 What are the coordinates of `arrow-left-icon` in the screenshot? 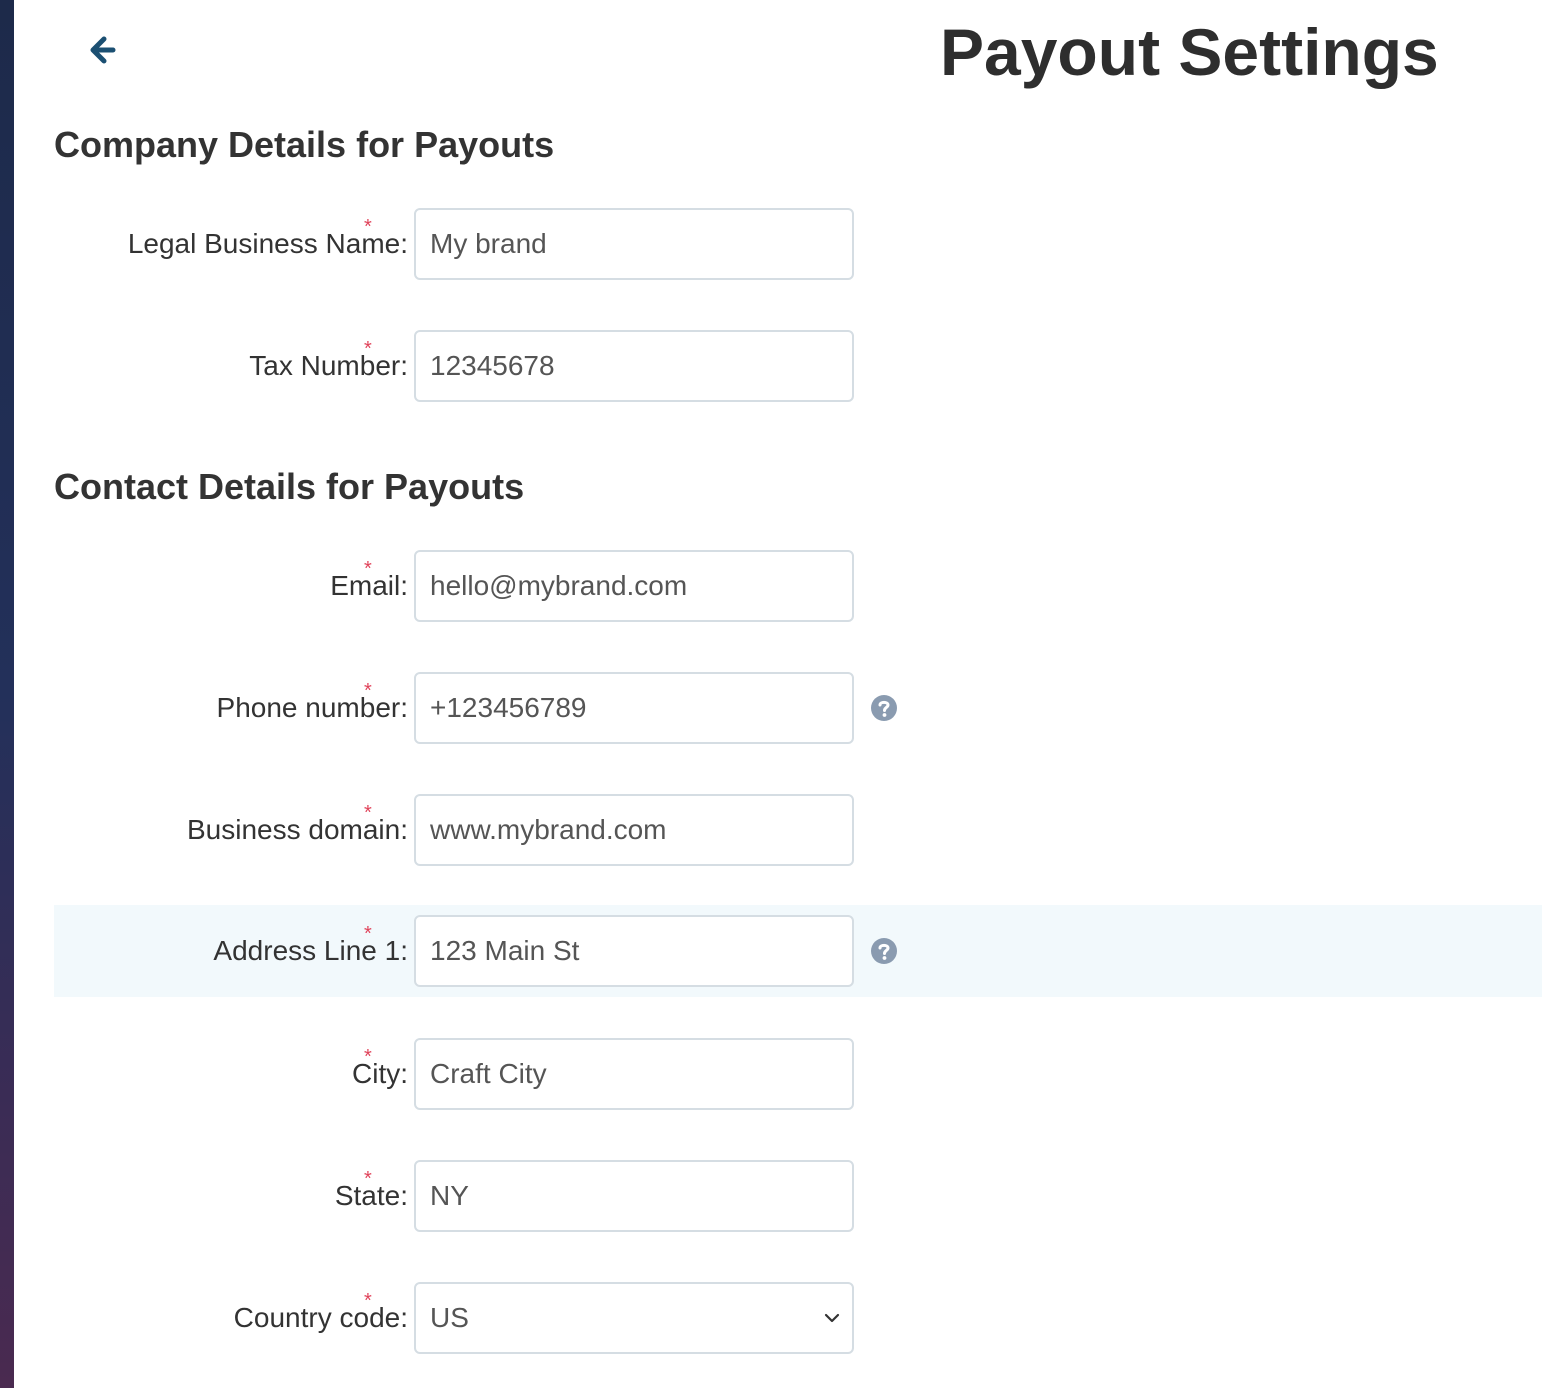 It's located at (103, 50).